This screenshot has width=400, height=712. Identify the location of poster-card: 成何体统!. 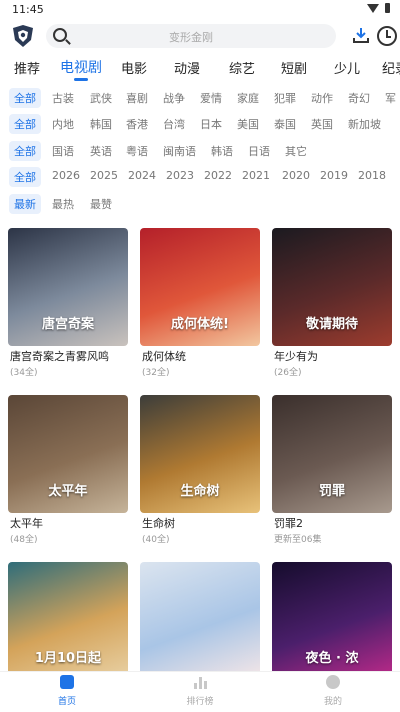
(200, 287).